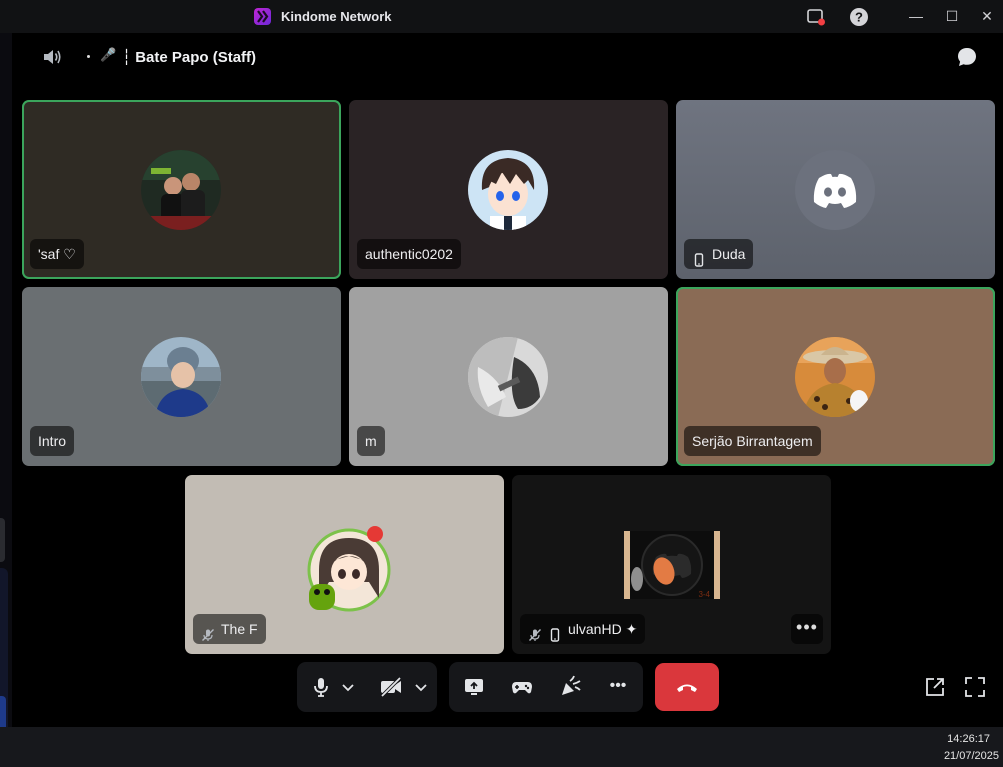  Describe the element at coordinates (348, 687) in the screenshot. I see `mic-options-chevron-icon` at that location.